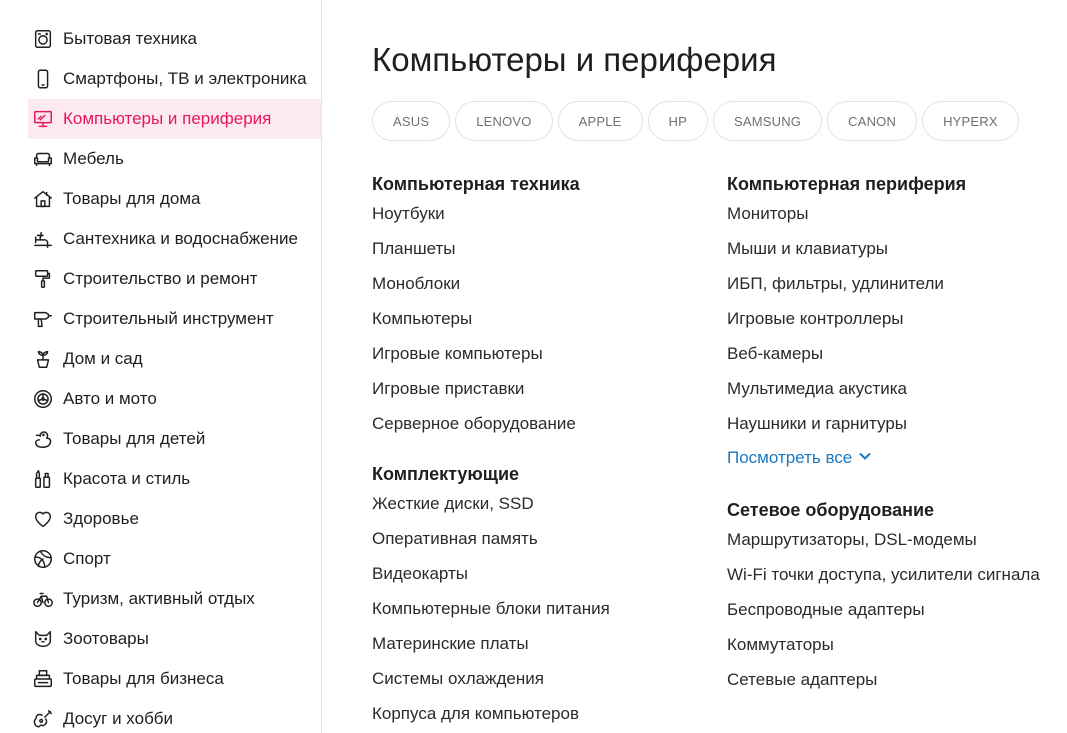  I want to click on sidebar-item-plant-pot: Дом и сад, so click(174, 359).